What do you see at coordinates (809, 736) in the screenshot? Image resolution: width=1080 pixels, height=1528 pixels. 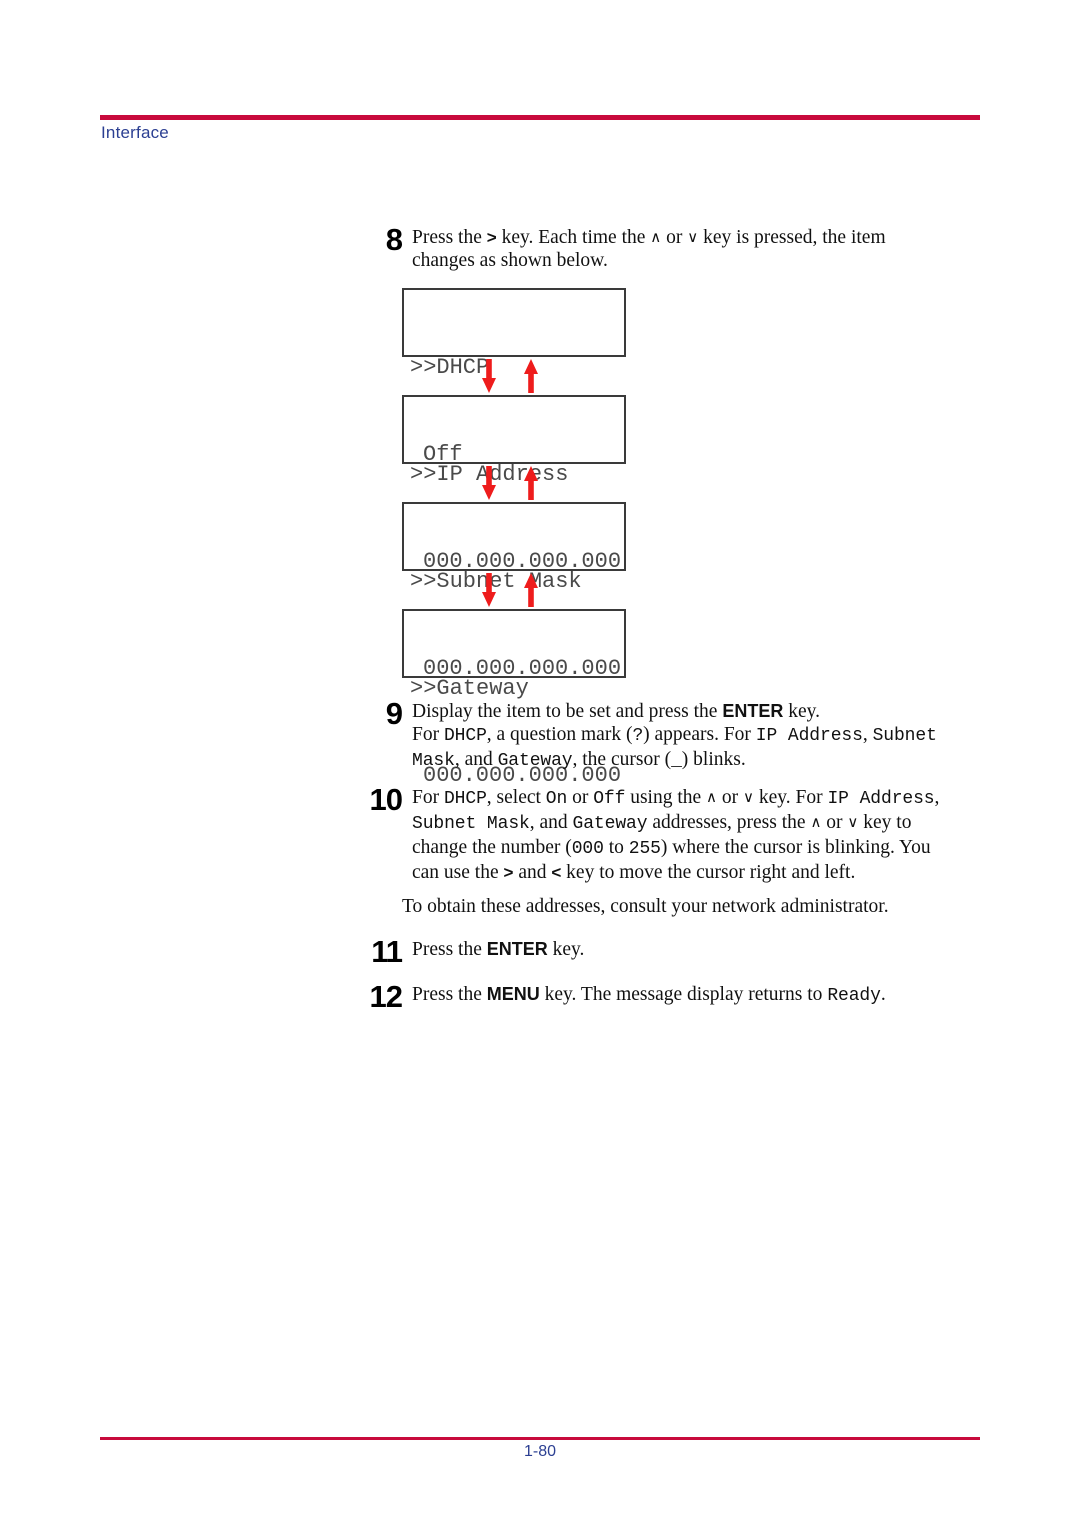 I see `mono-term: IP Address` at bounding box center [809, 736].